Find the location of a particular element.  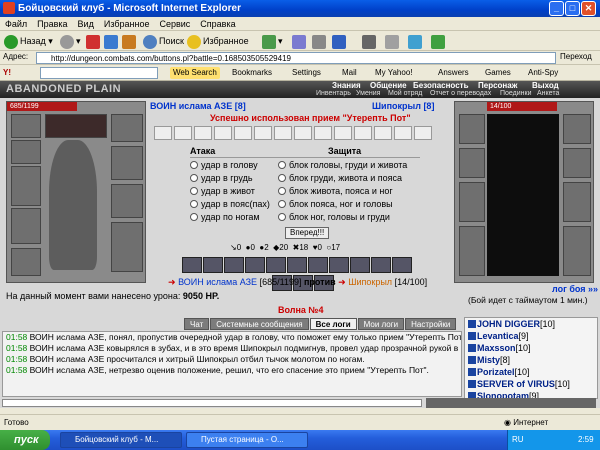

attack-option: удар в пояс(пах) is located at coordinates (230, 204).